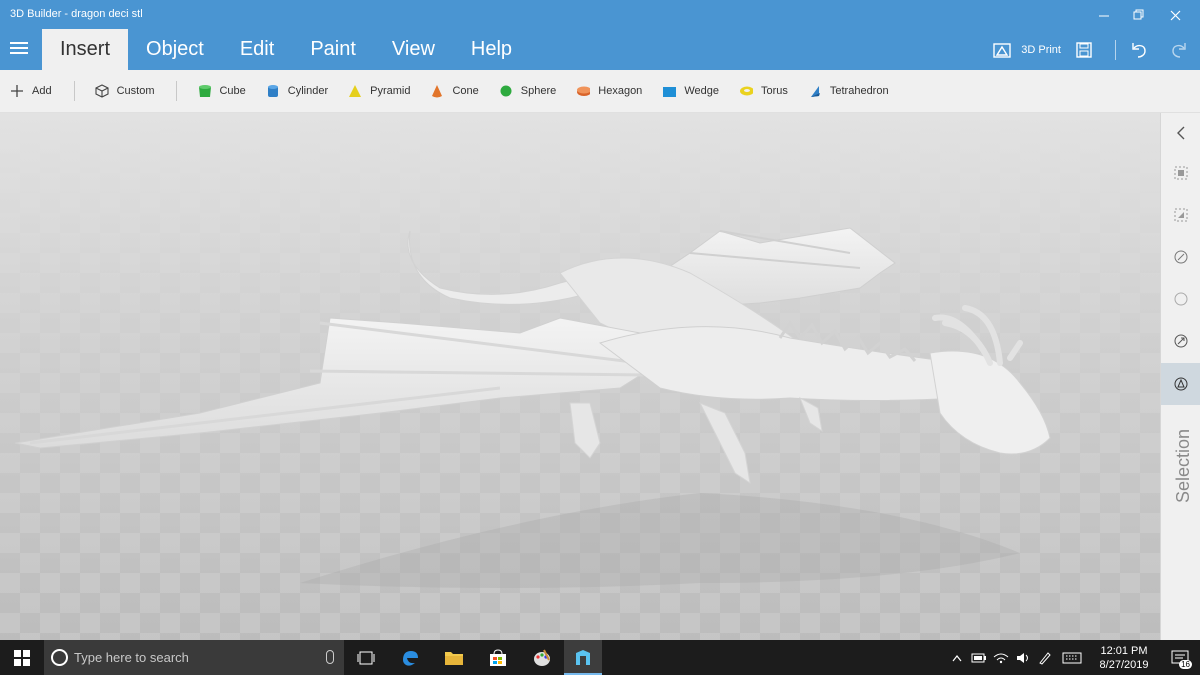 The height and width of the screenshot is (675, 1200). I want to click on taskbar-clock: 12:01 PM 8/27/2019, so click(1124, 658).